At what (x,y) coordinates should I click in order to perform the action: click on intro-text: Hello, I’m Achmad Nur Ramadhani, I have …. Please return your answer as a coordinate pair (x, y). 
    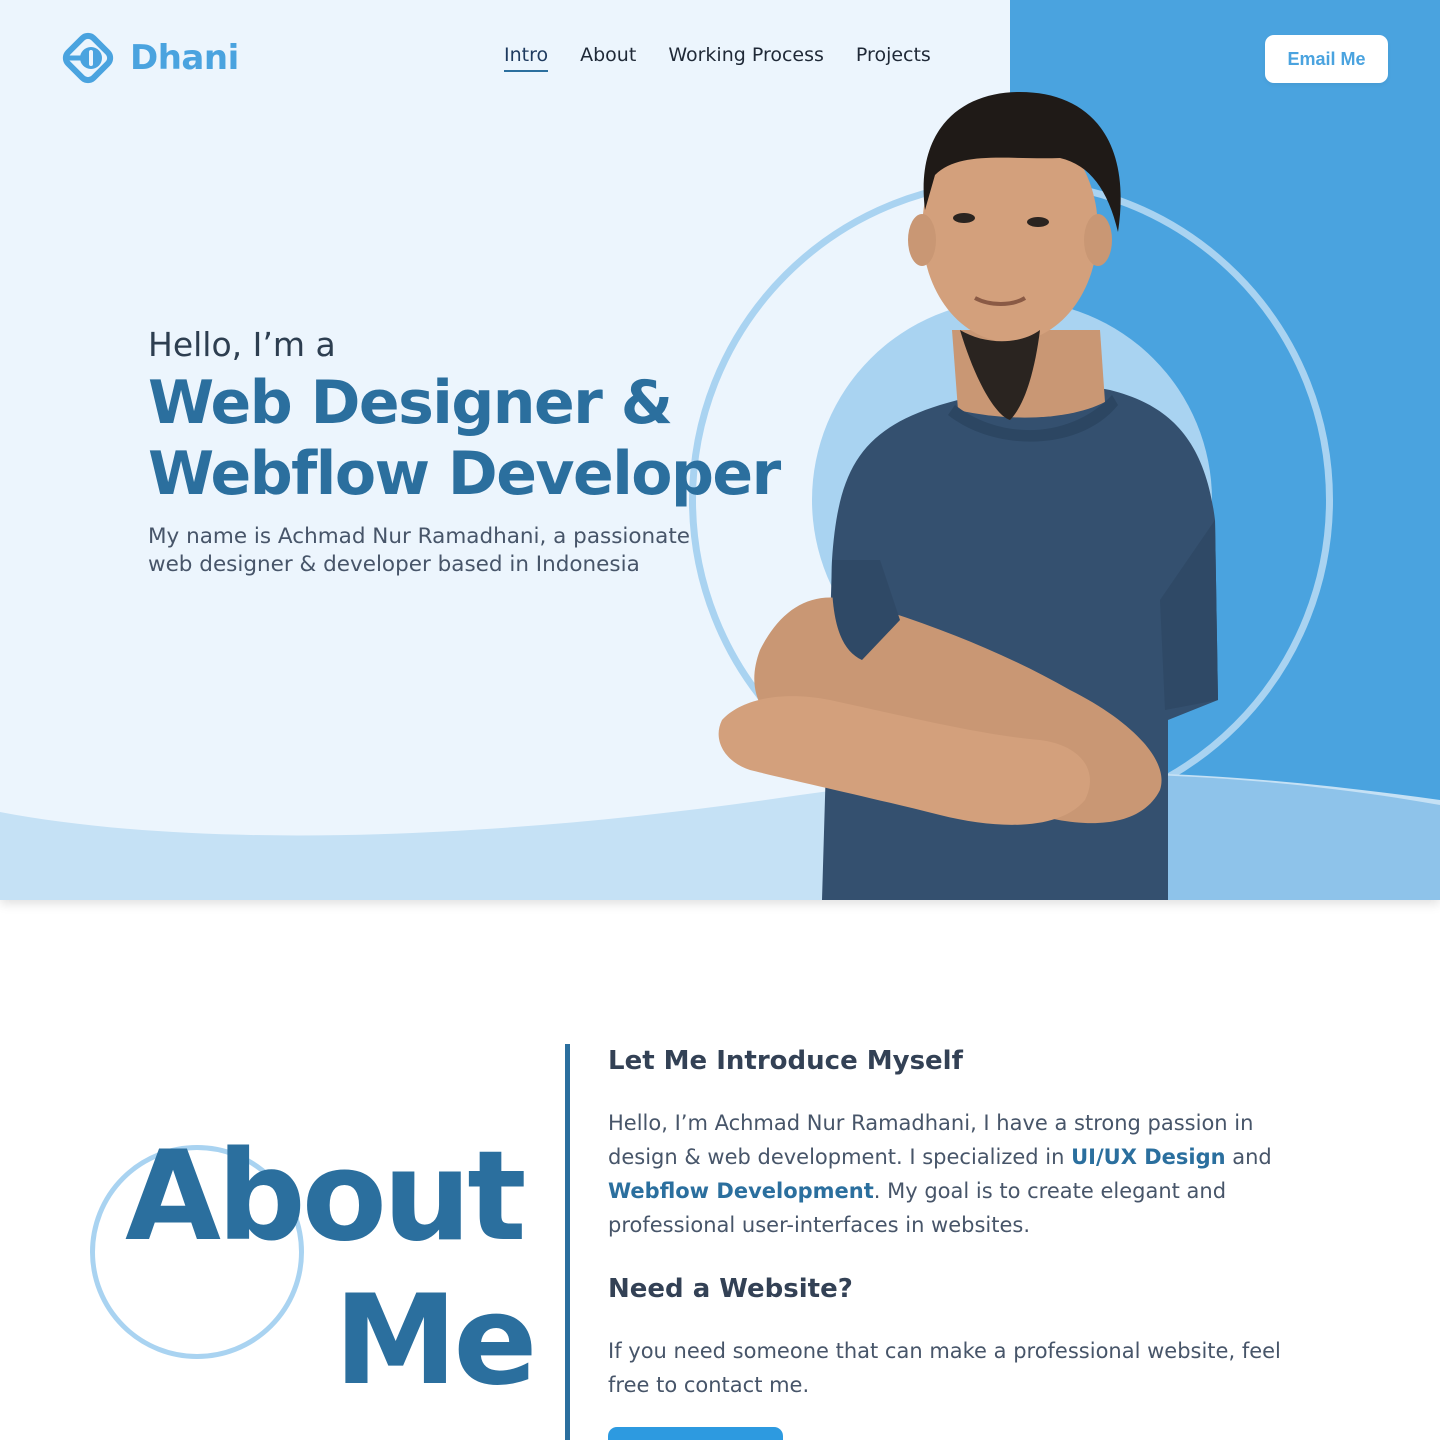
    Looking at the image, I should click on (968, 1174).